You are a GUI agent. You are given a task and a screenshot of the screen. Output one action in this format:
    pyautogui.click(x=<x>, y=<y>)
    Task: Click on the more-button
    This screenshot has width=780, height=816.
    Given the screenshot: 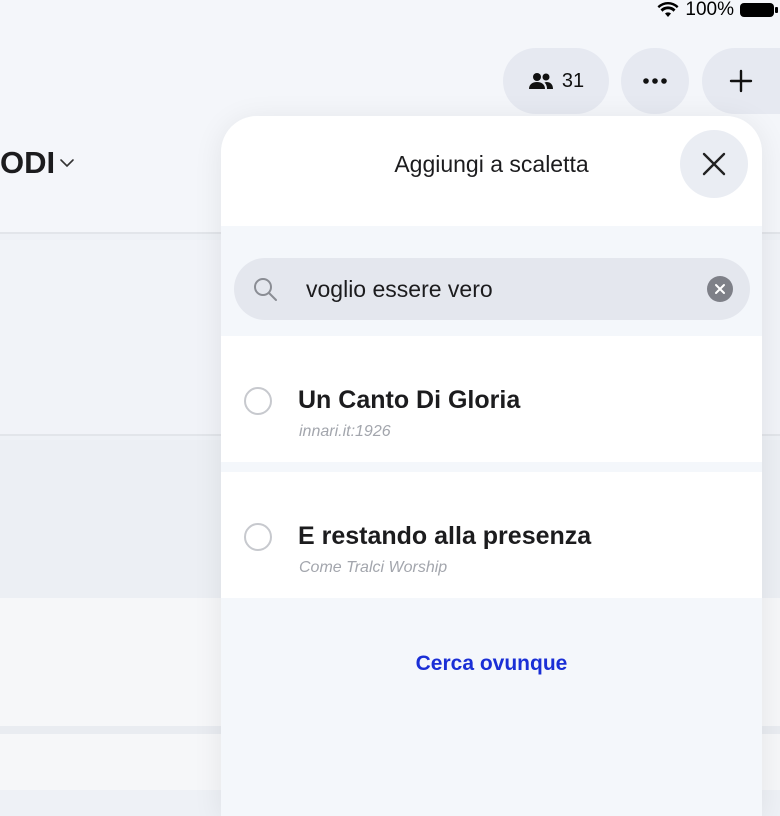 What is the action you would take?
    pyautogui.click(x=655, y=81)
    